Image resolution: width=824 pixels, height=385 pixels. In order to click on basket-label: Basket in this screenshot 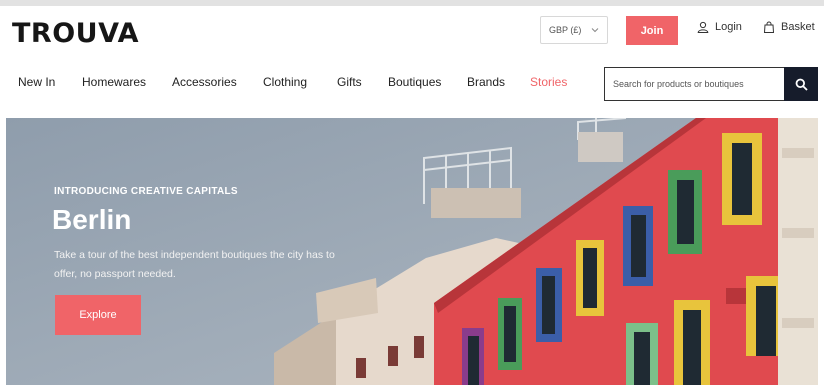, I will do `click(798, 27)`.